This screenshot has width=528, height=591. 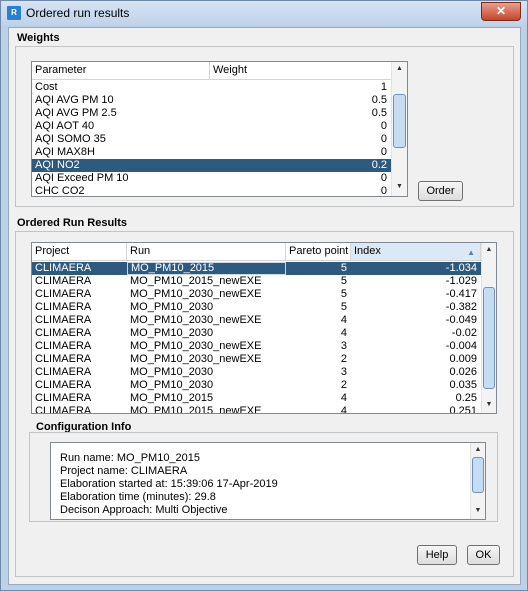 What do you see at coordinates (211, 113) in the screenshot?
I see `weights-row: AQI AVG PM 2.5 0.5` at bounding box center [211, 113].